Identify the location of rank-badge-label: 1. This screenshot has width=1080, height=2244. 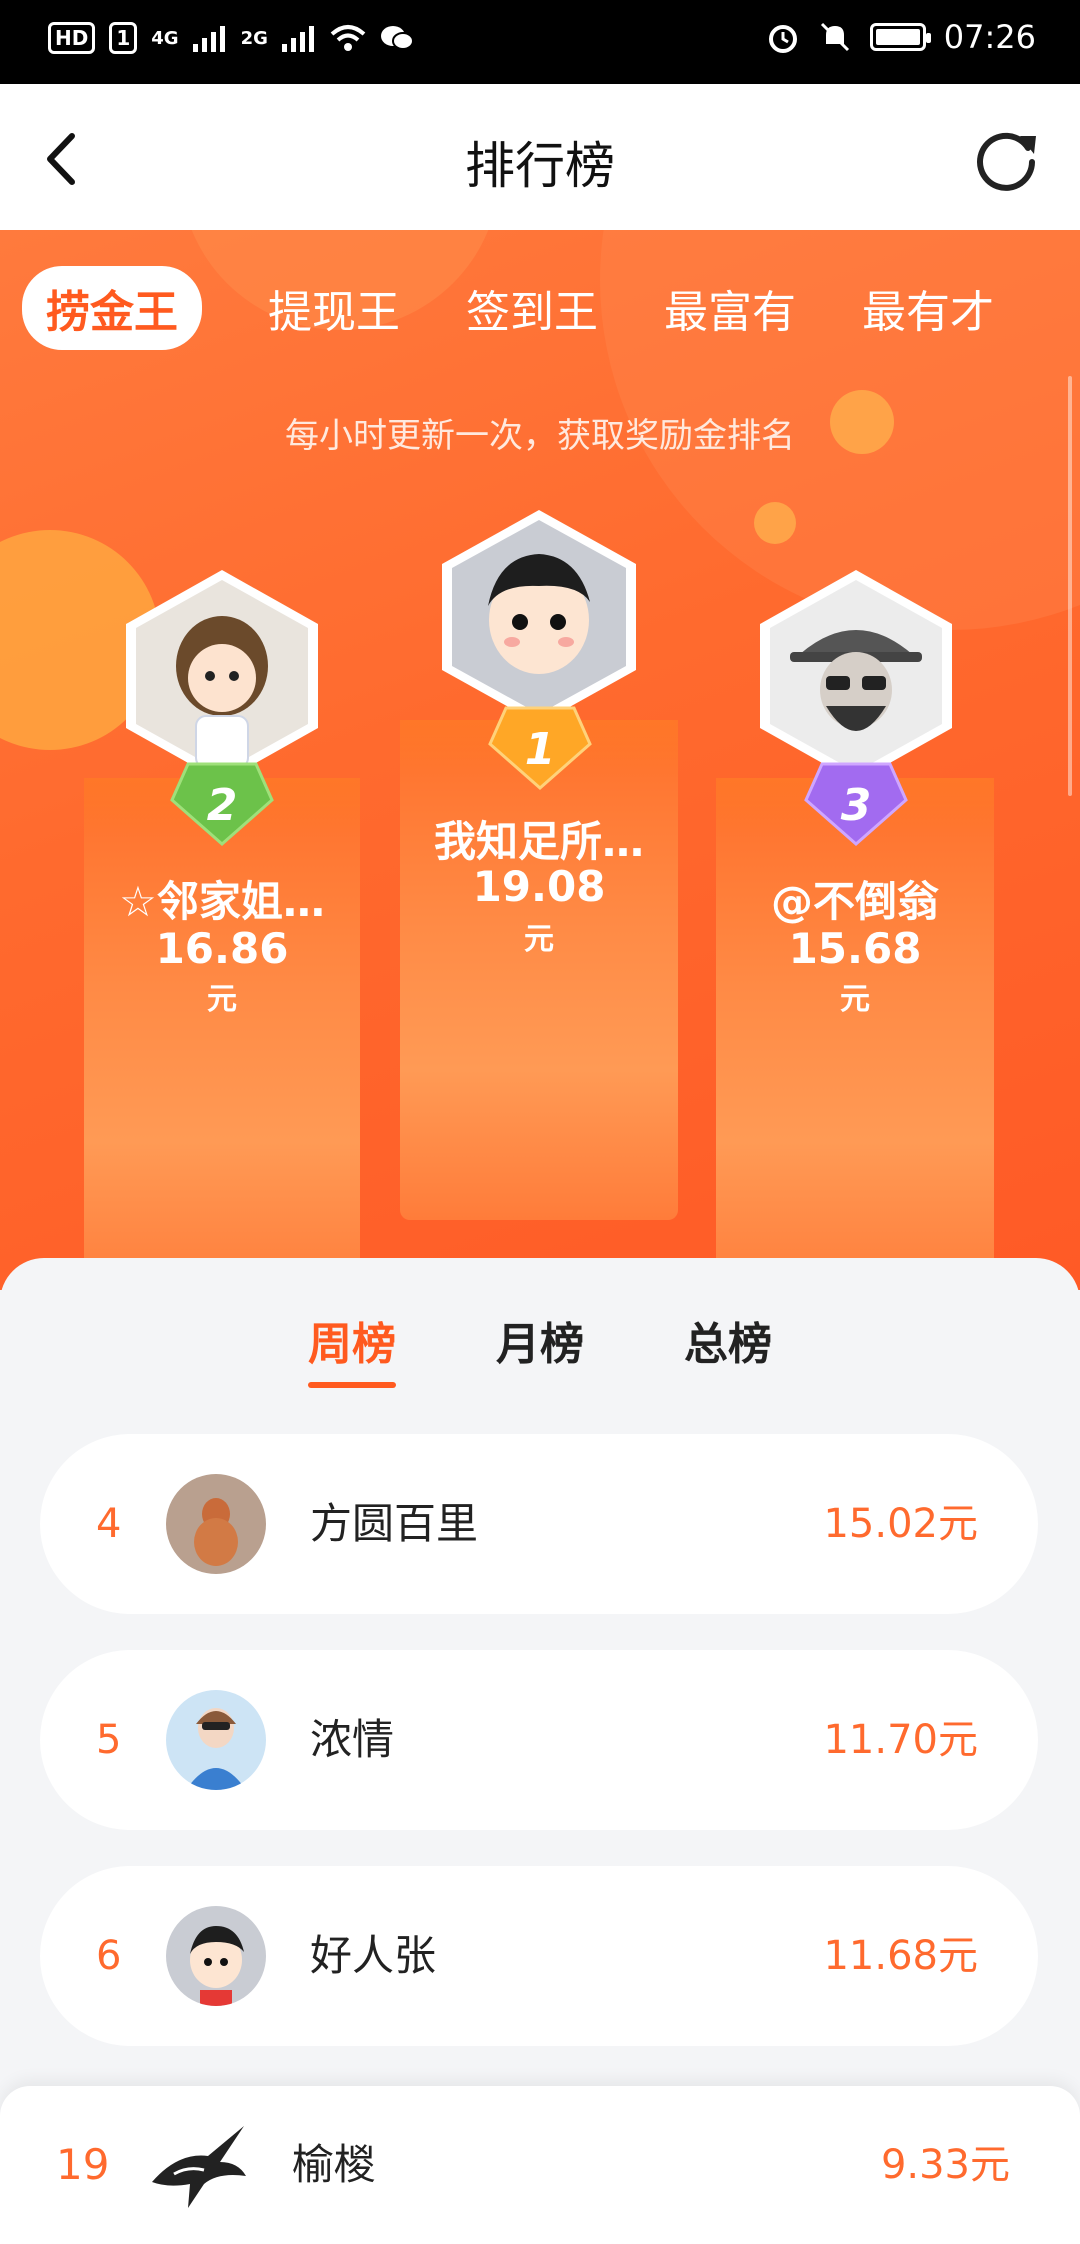
(540, 749).